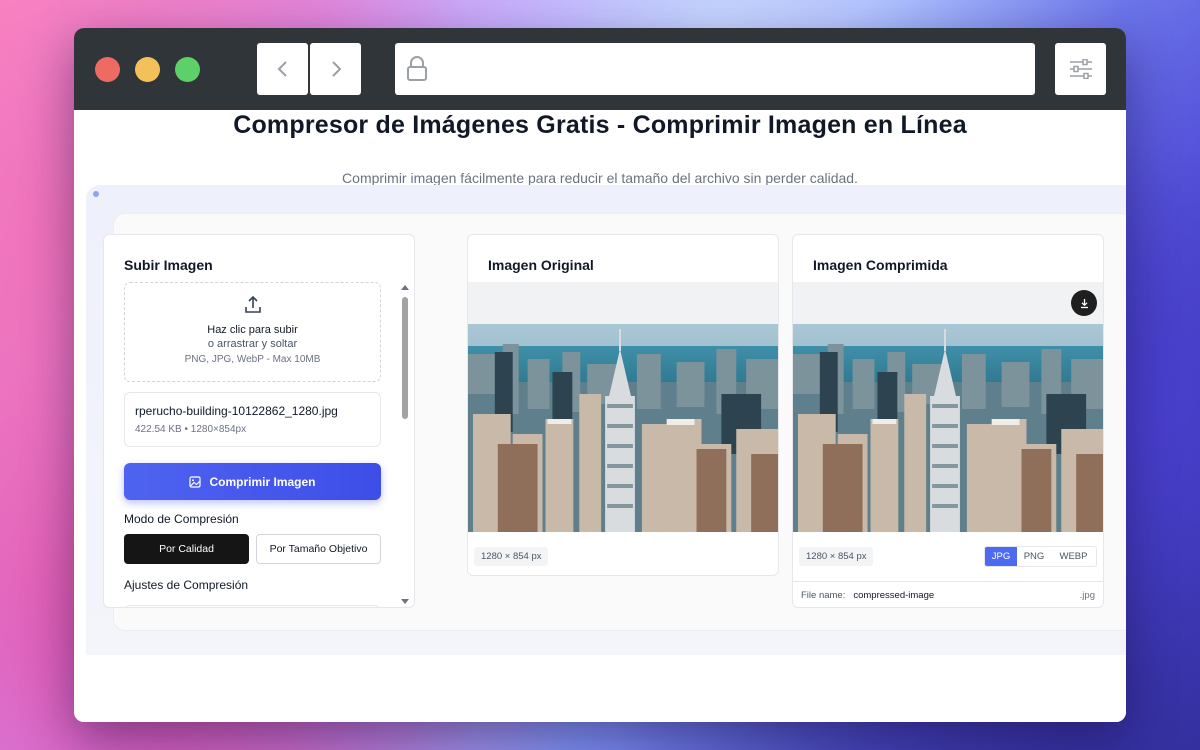  I want to click on settings-button, so click(1080, 69).